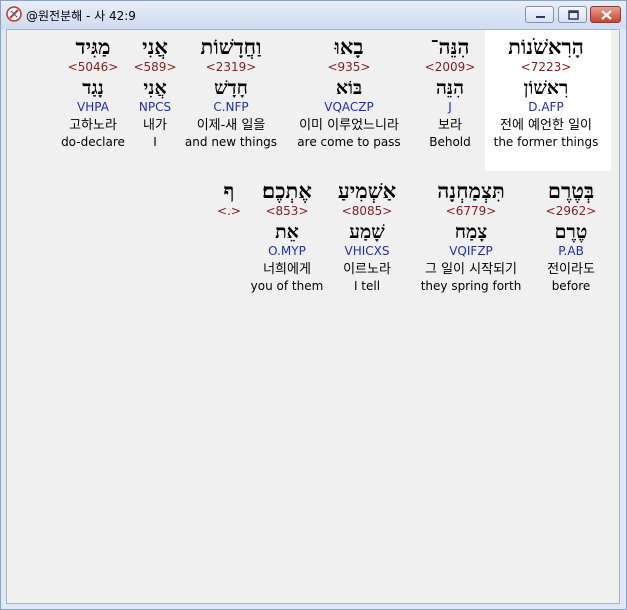  I want to click on close-icon, so click(606, 15).